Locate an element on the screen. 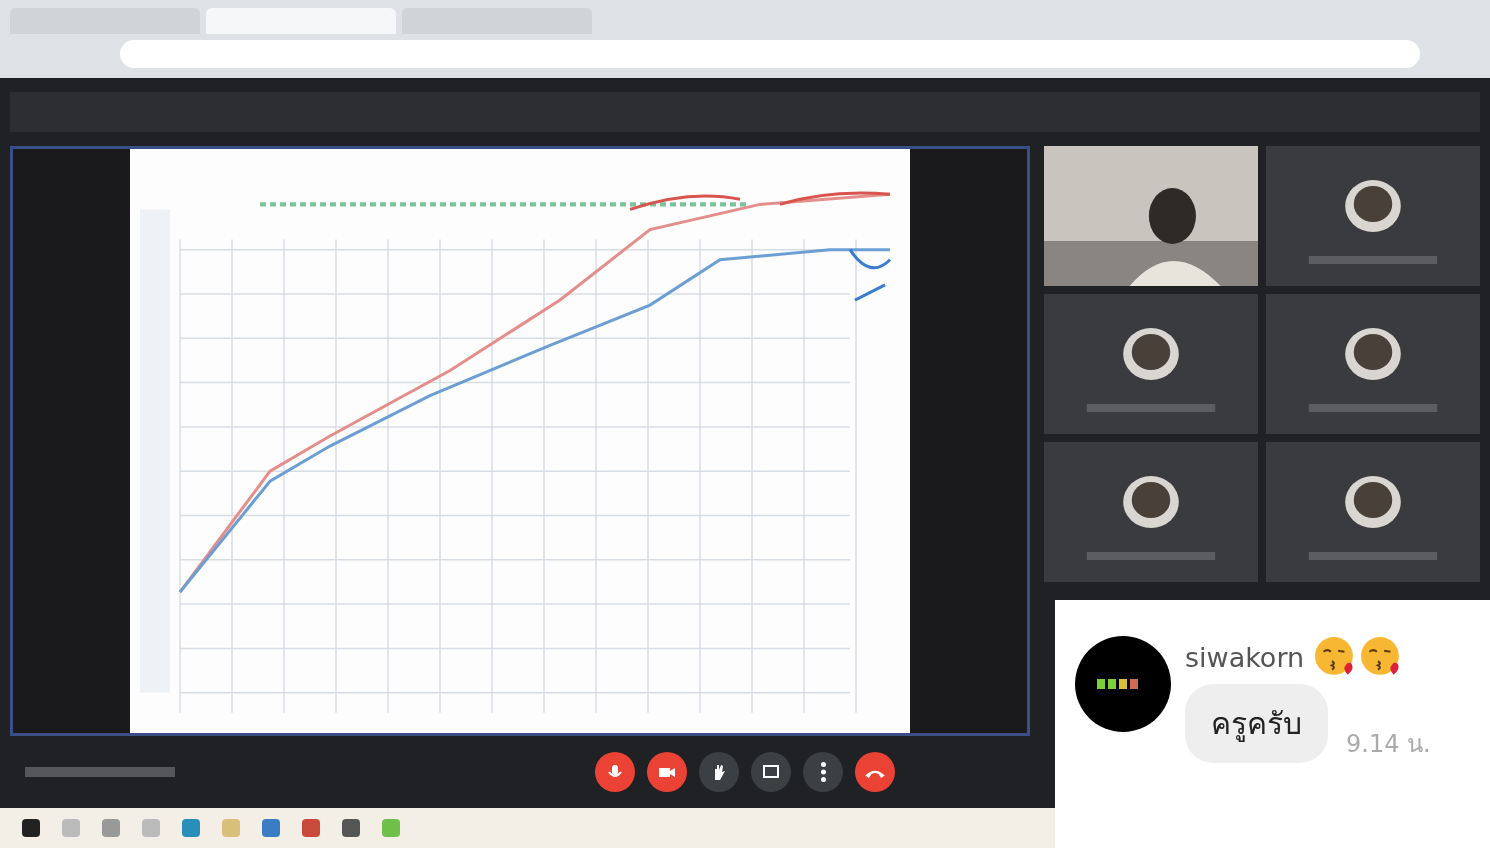  hand-button is located at coordinates (719, 772).